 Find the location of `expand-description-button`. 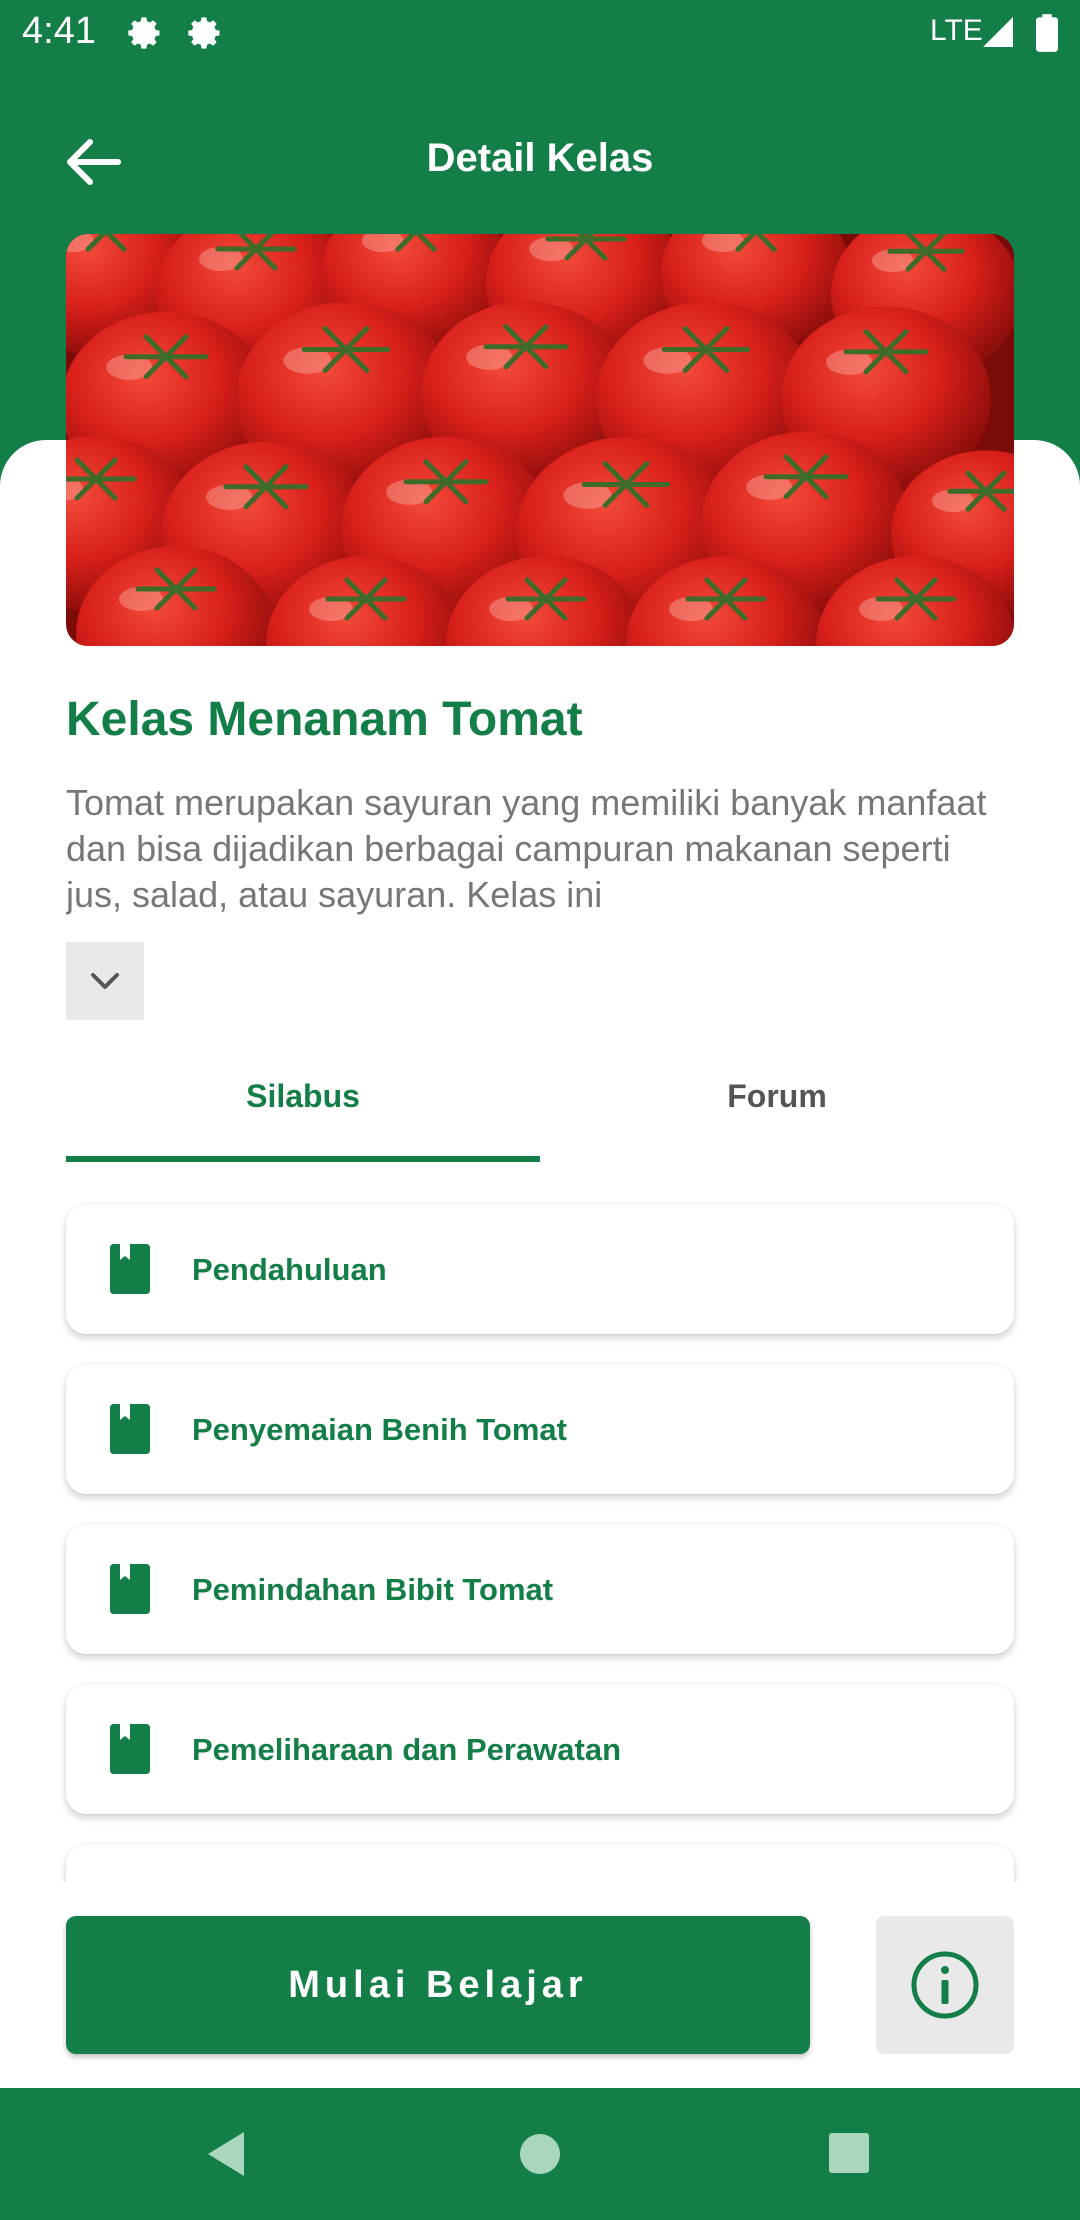

expand-description-button is located at coordinates (105, 981).